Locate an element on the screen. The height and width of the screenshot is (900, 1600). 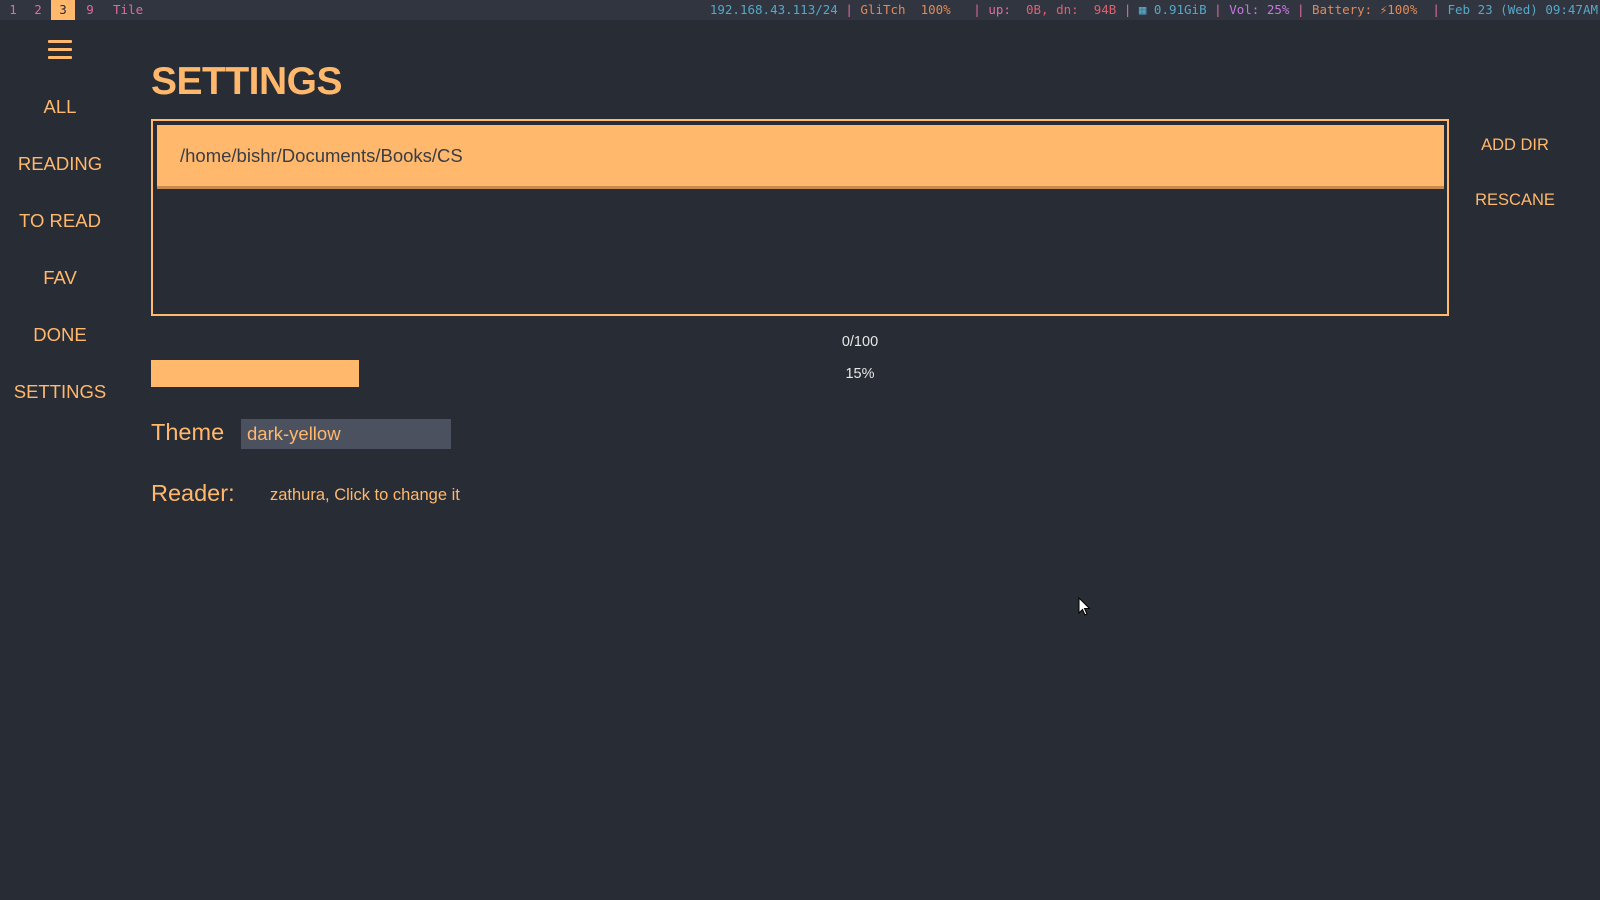
status-segment: Battery: ⚡100% is located at coordinates (1372, 9).